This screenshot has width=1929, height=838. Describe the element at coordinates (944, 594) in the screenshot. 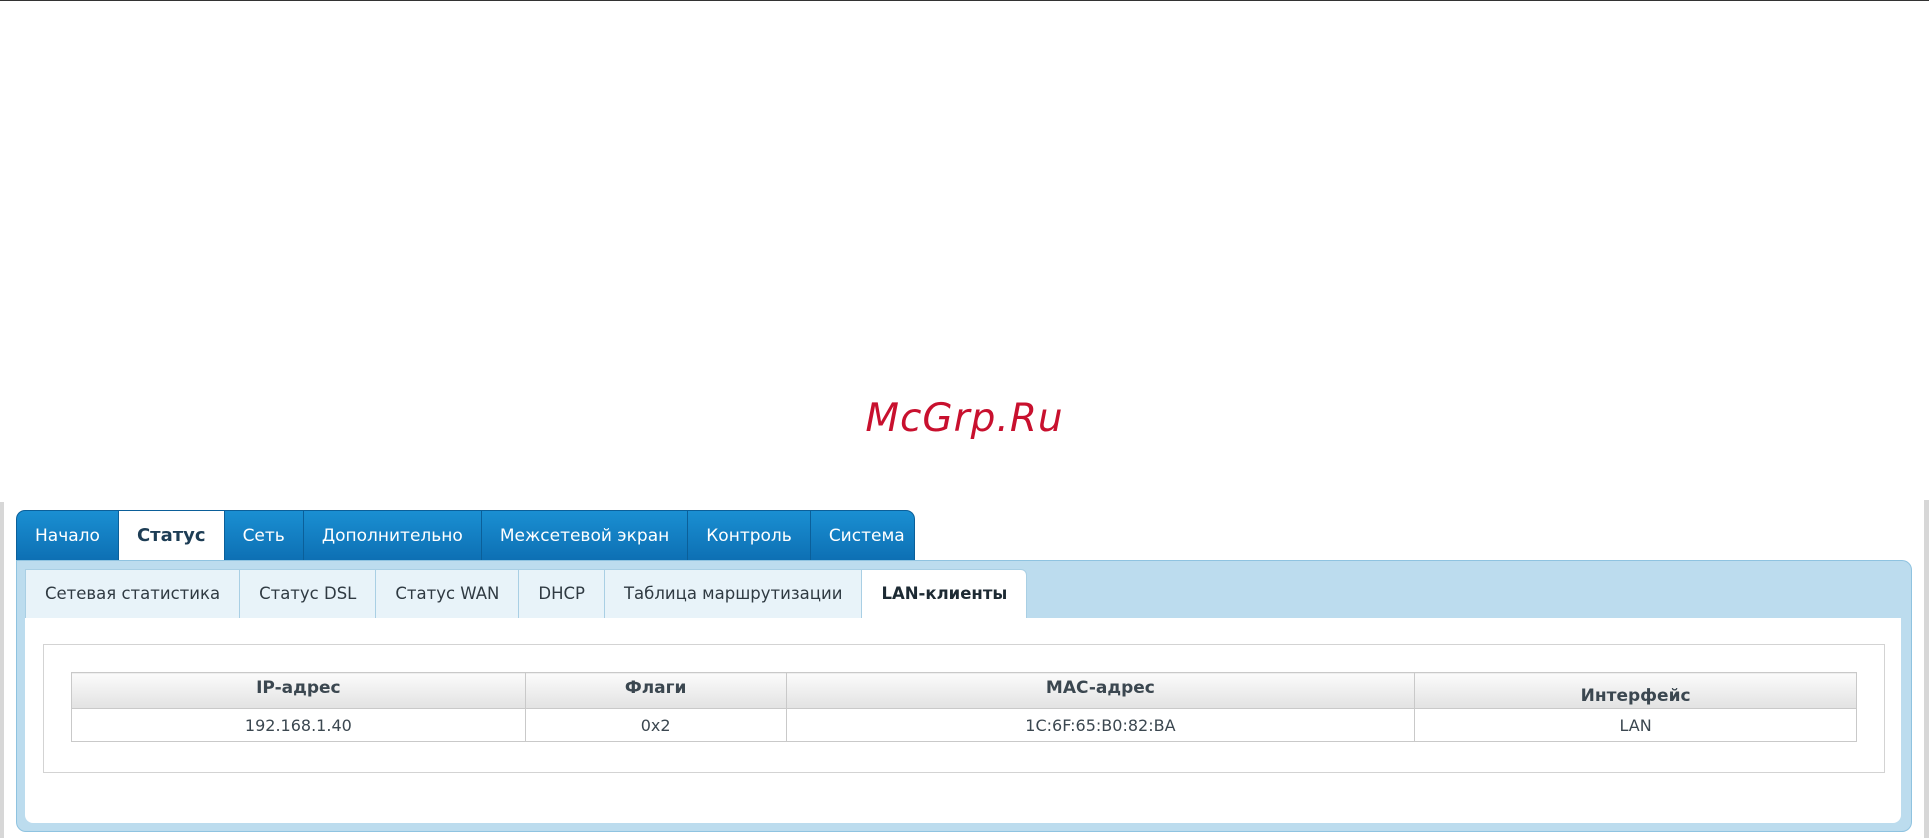

I see `subtab-lan-clients: LAN-клиенты` at that location.